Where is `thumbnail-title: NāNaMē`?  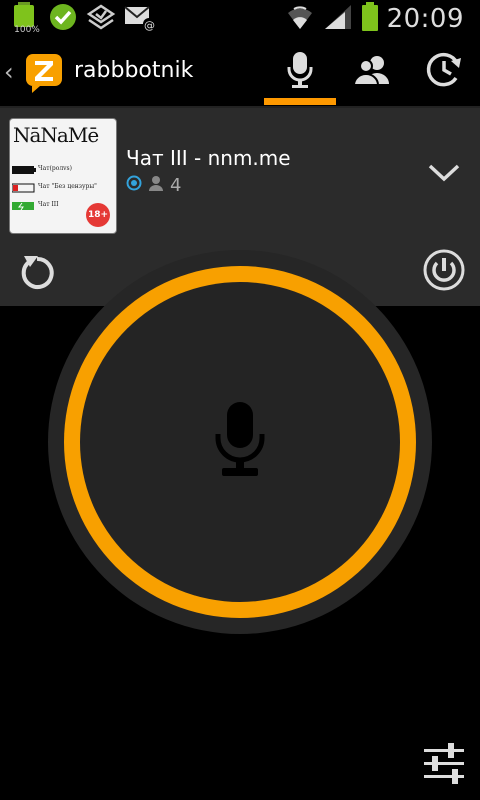
thumbnail-title: NāNaMē is located at coordinates (56, 135).